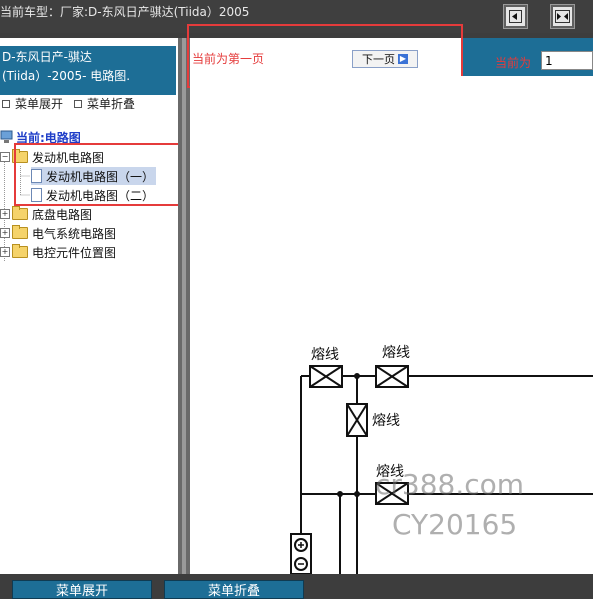 This screenshot has width=593, height=599. Describe the element at coordinates (450, 484) in the screenshot. I see `watermark-site: cr388.com` at that location.